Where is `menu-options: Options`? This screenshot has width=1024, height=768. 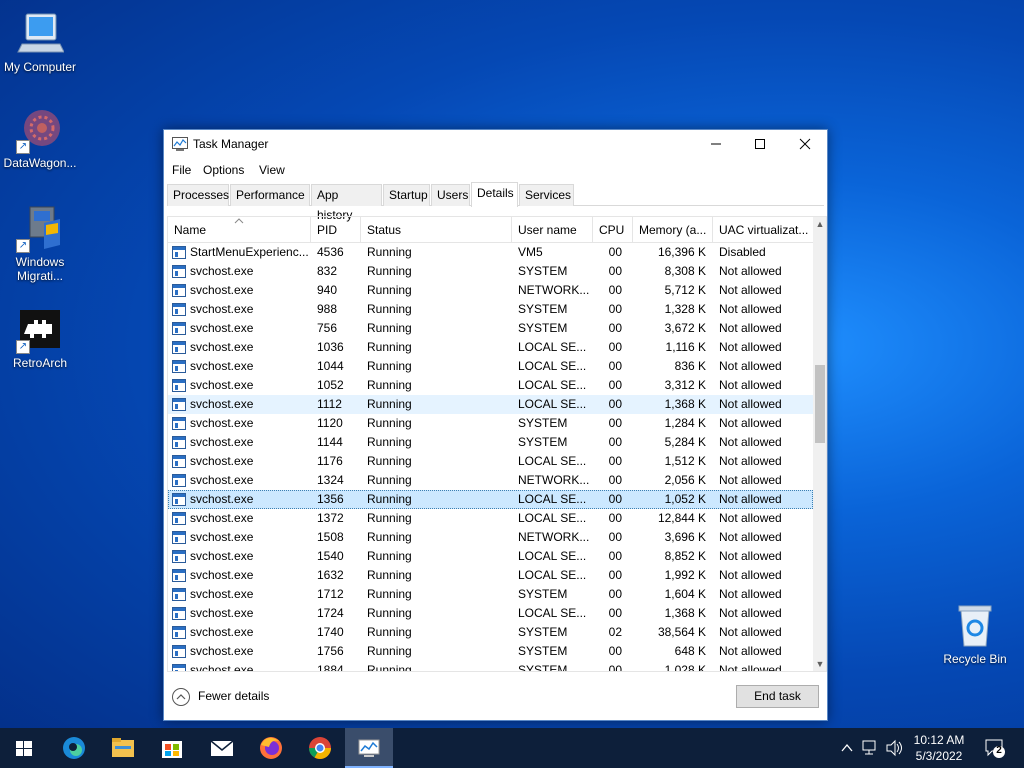
menu-options: Options is located at coordinates (223, 170).